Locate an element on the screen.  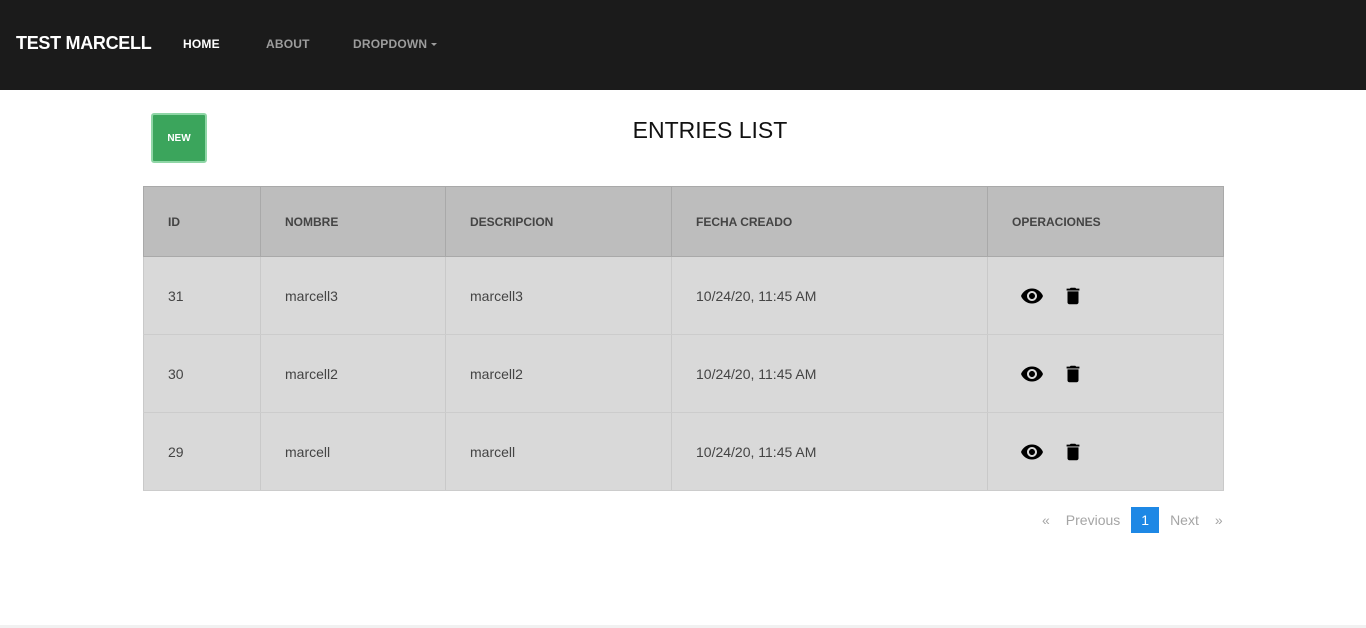
navbar: TEST MARCELL HOME ABOUT DROPDOWN is located at coordinates (683, 45).